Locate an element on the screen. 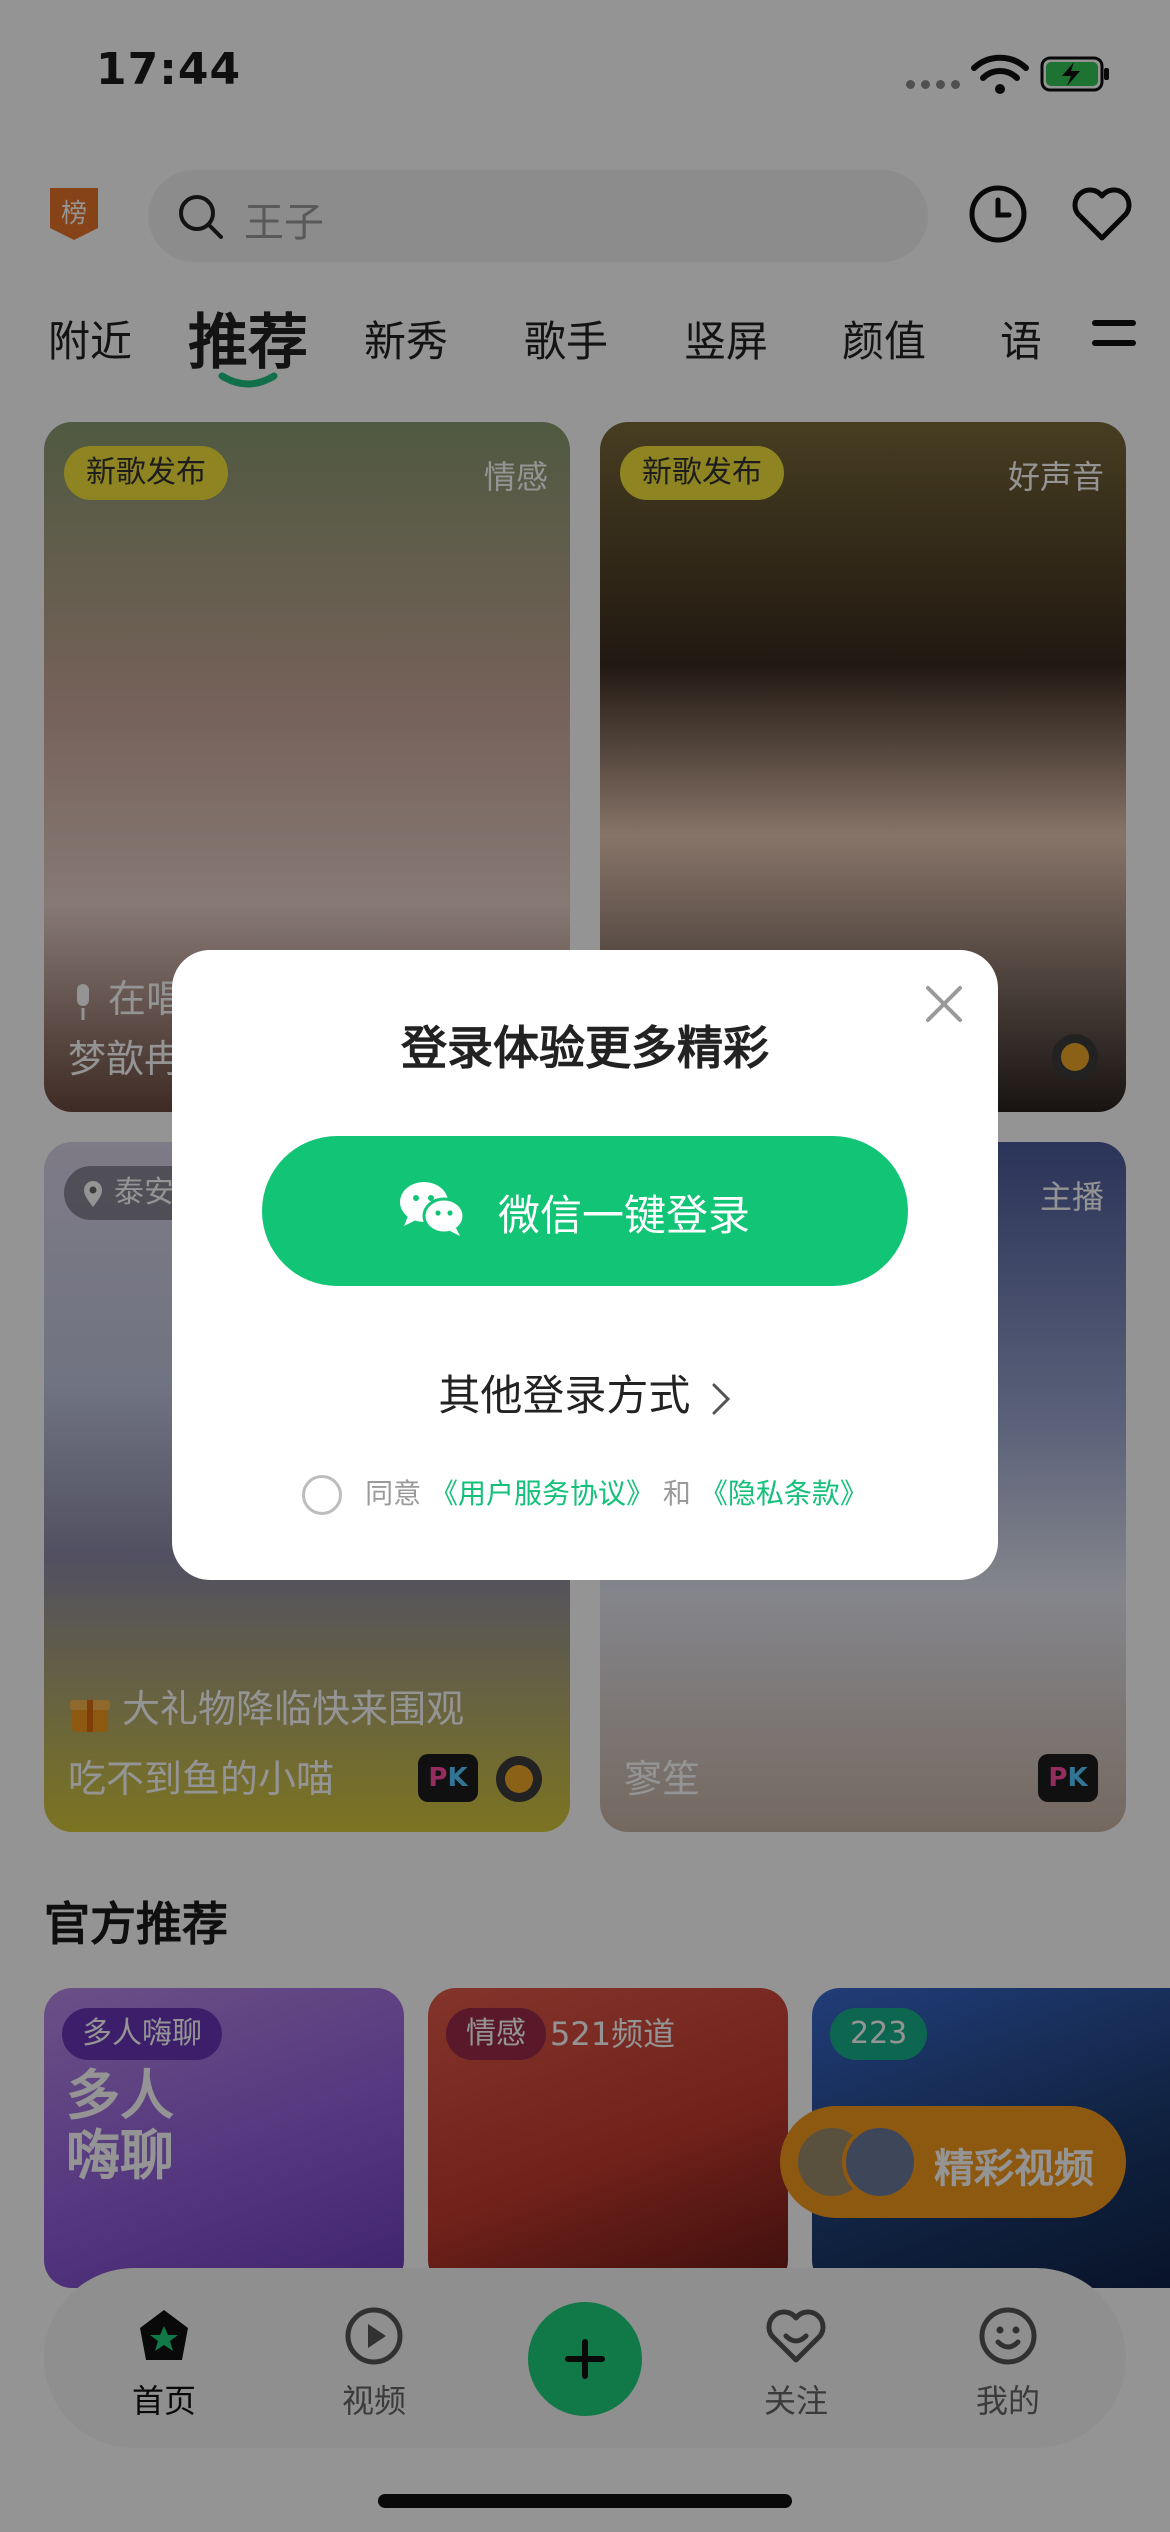  user-agreement-link: 《用户服务协议》 is located at coordinates (542, 1493).